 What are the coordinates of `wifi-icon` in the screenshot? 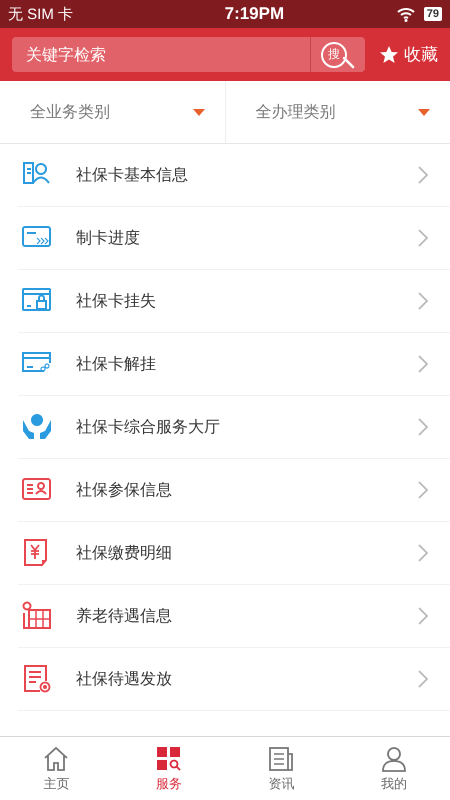 It's located at (406, 14).